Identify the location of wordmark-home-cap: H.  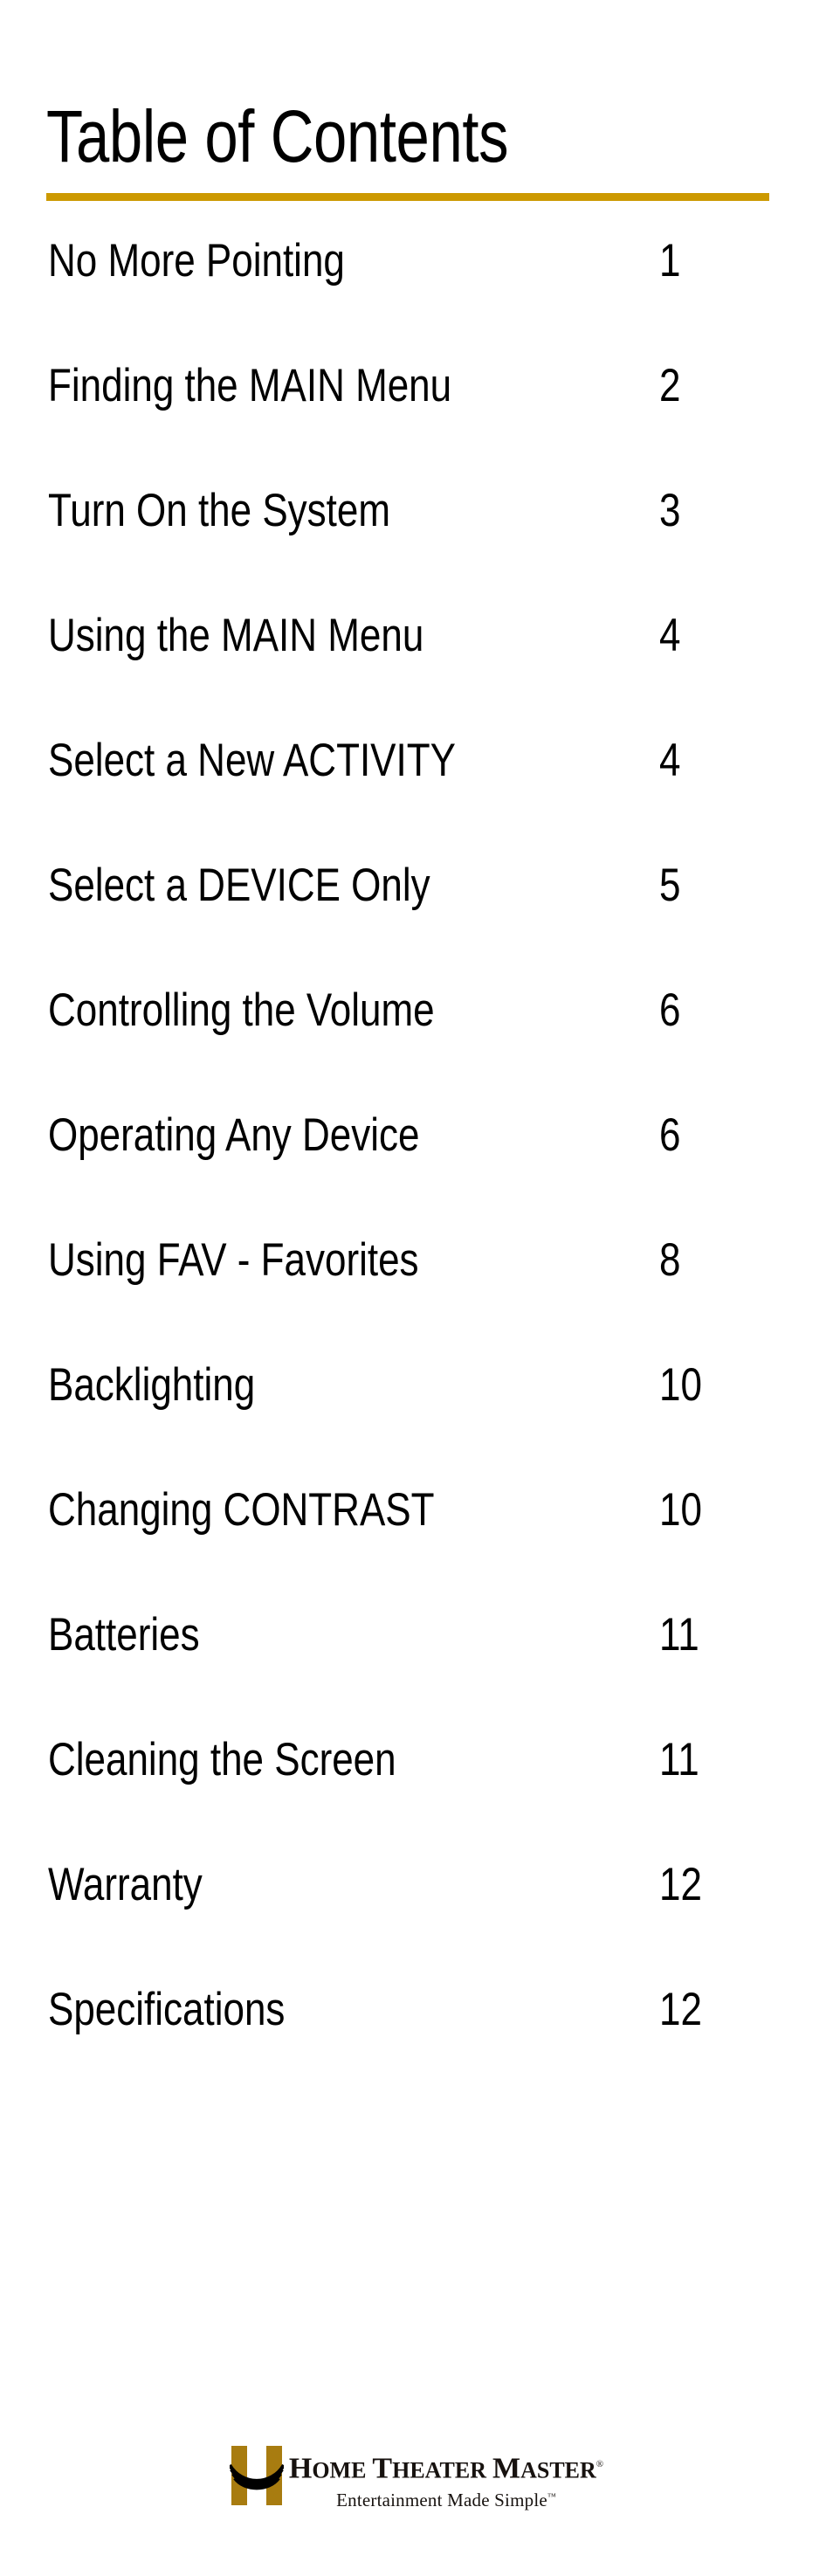
(300, 2468).